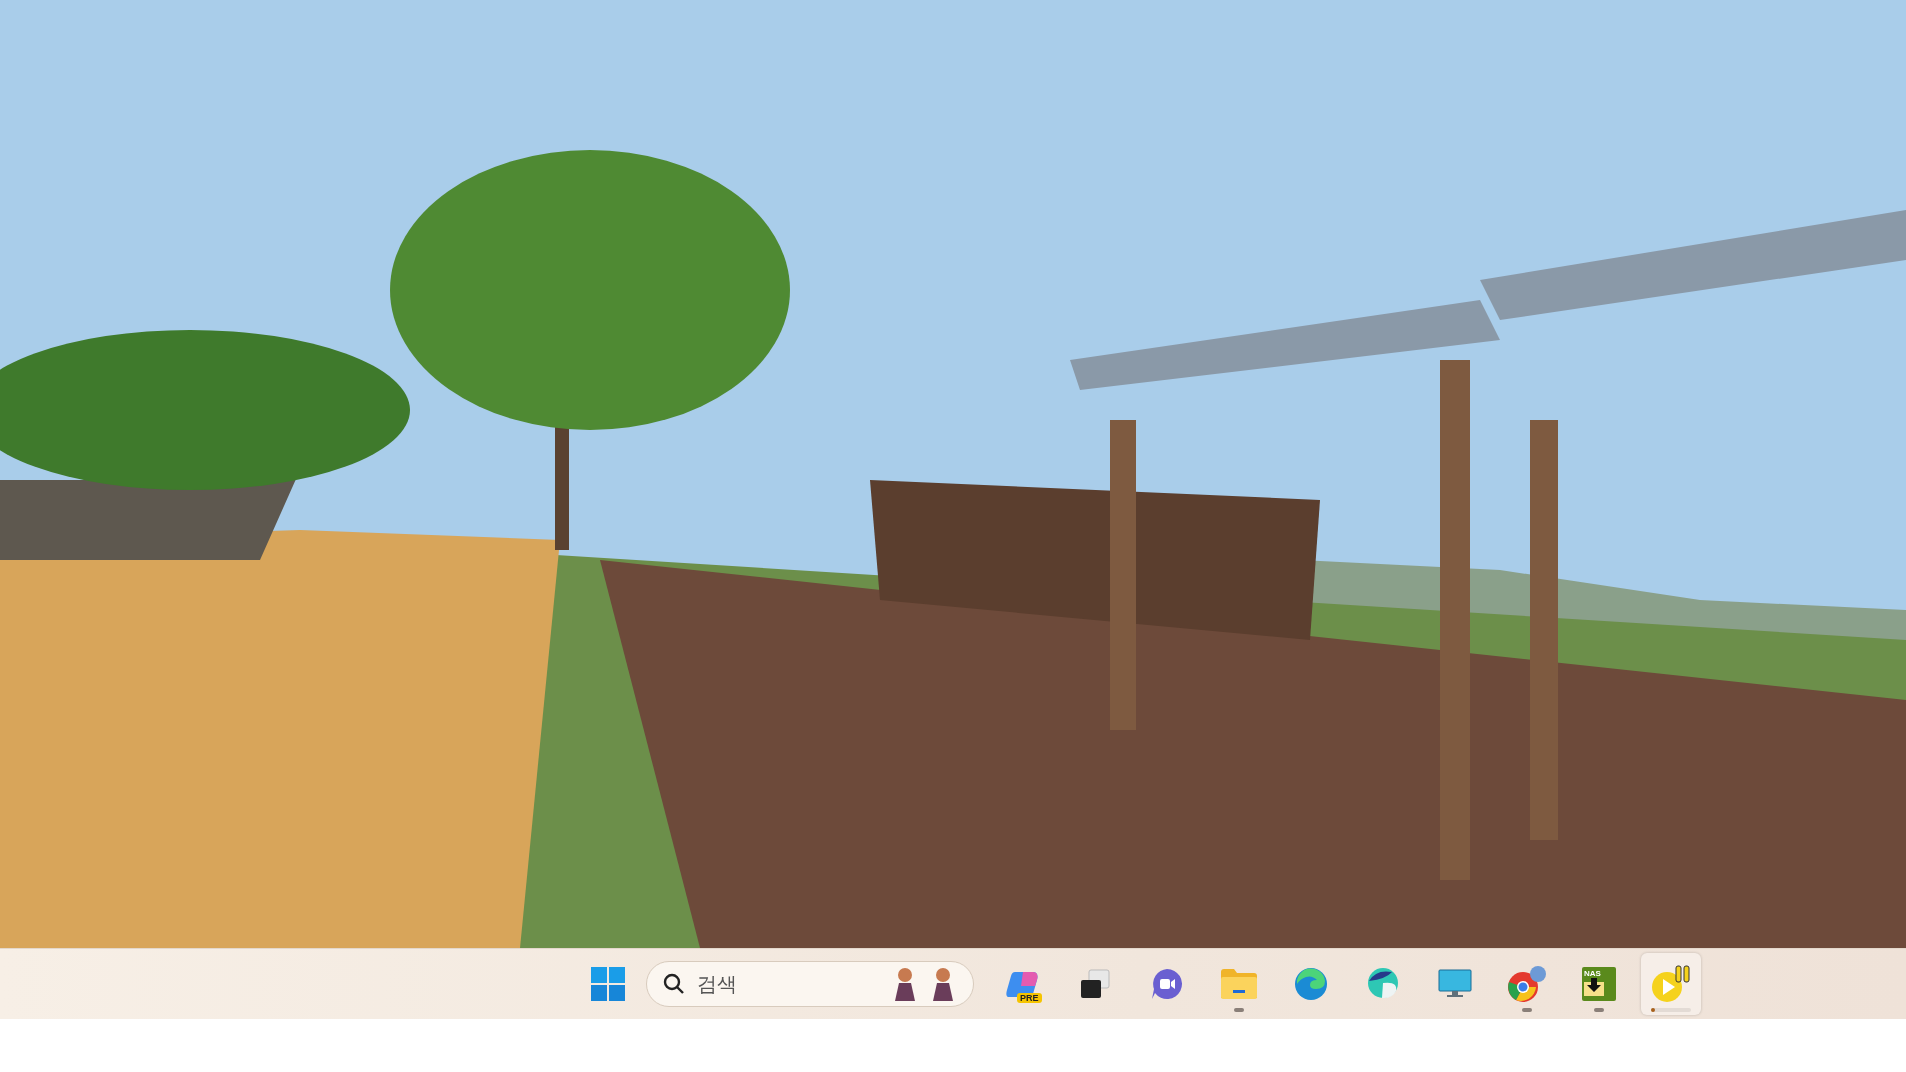 This screenshot has width=1906, height=1072. Describe the element at coordinates (788, 984) in the screenshot. I see `search-input: 검색` at that location.